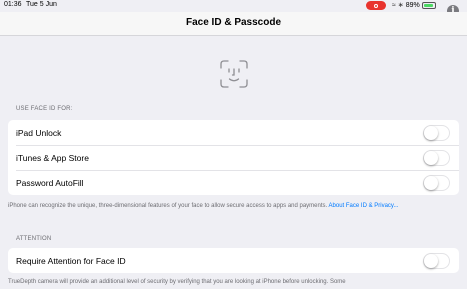 This screenshot has height=289, width=467. Describe the element at coordinates (233, 132) in the screenshot. I see `row-ipad-unlock: iPad Unlock` at that location.